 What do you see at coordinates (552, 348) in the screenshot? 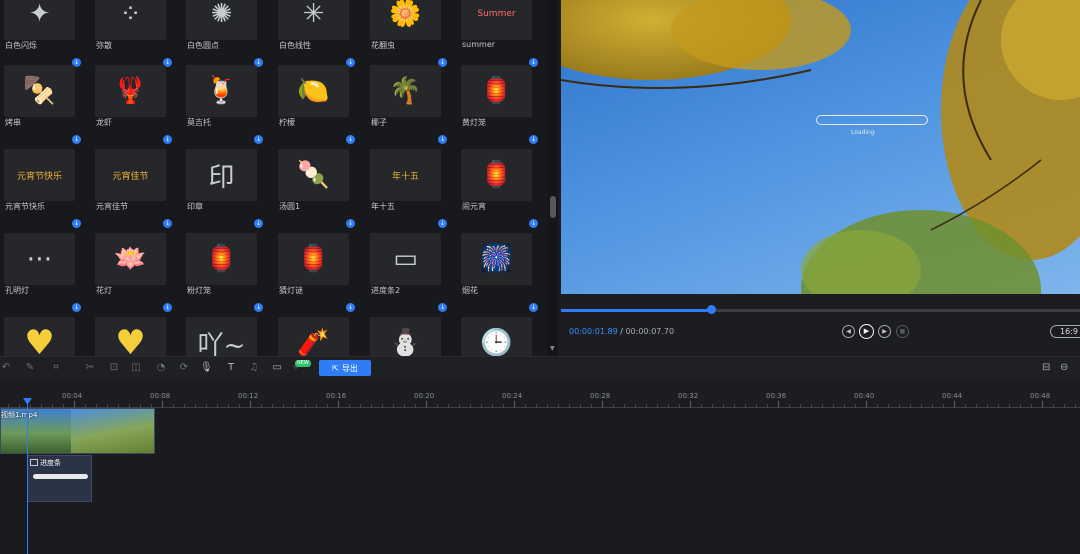
I see `scroll-down-icon: ▼` at bounding box center [552, 348].